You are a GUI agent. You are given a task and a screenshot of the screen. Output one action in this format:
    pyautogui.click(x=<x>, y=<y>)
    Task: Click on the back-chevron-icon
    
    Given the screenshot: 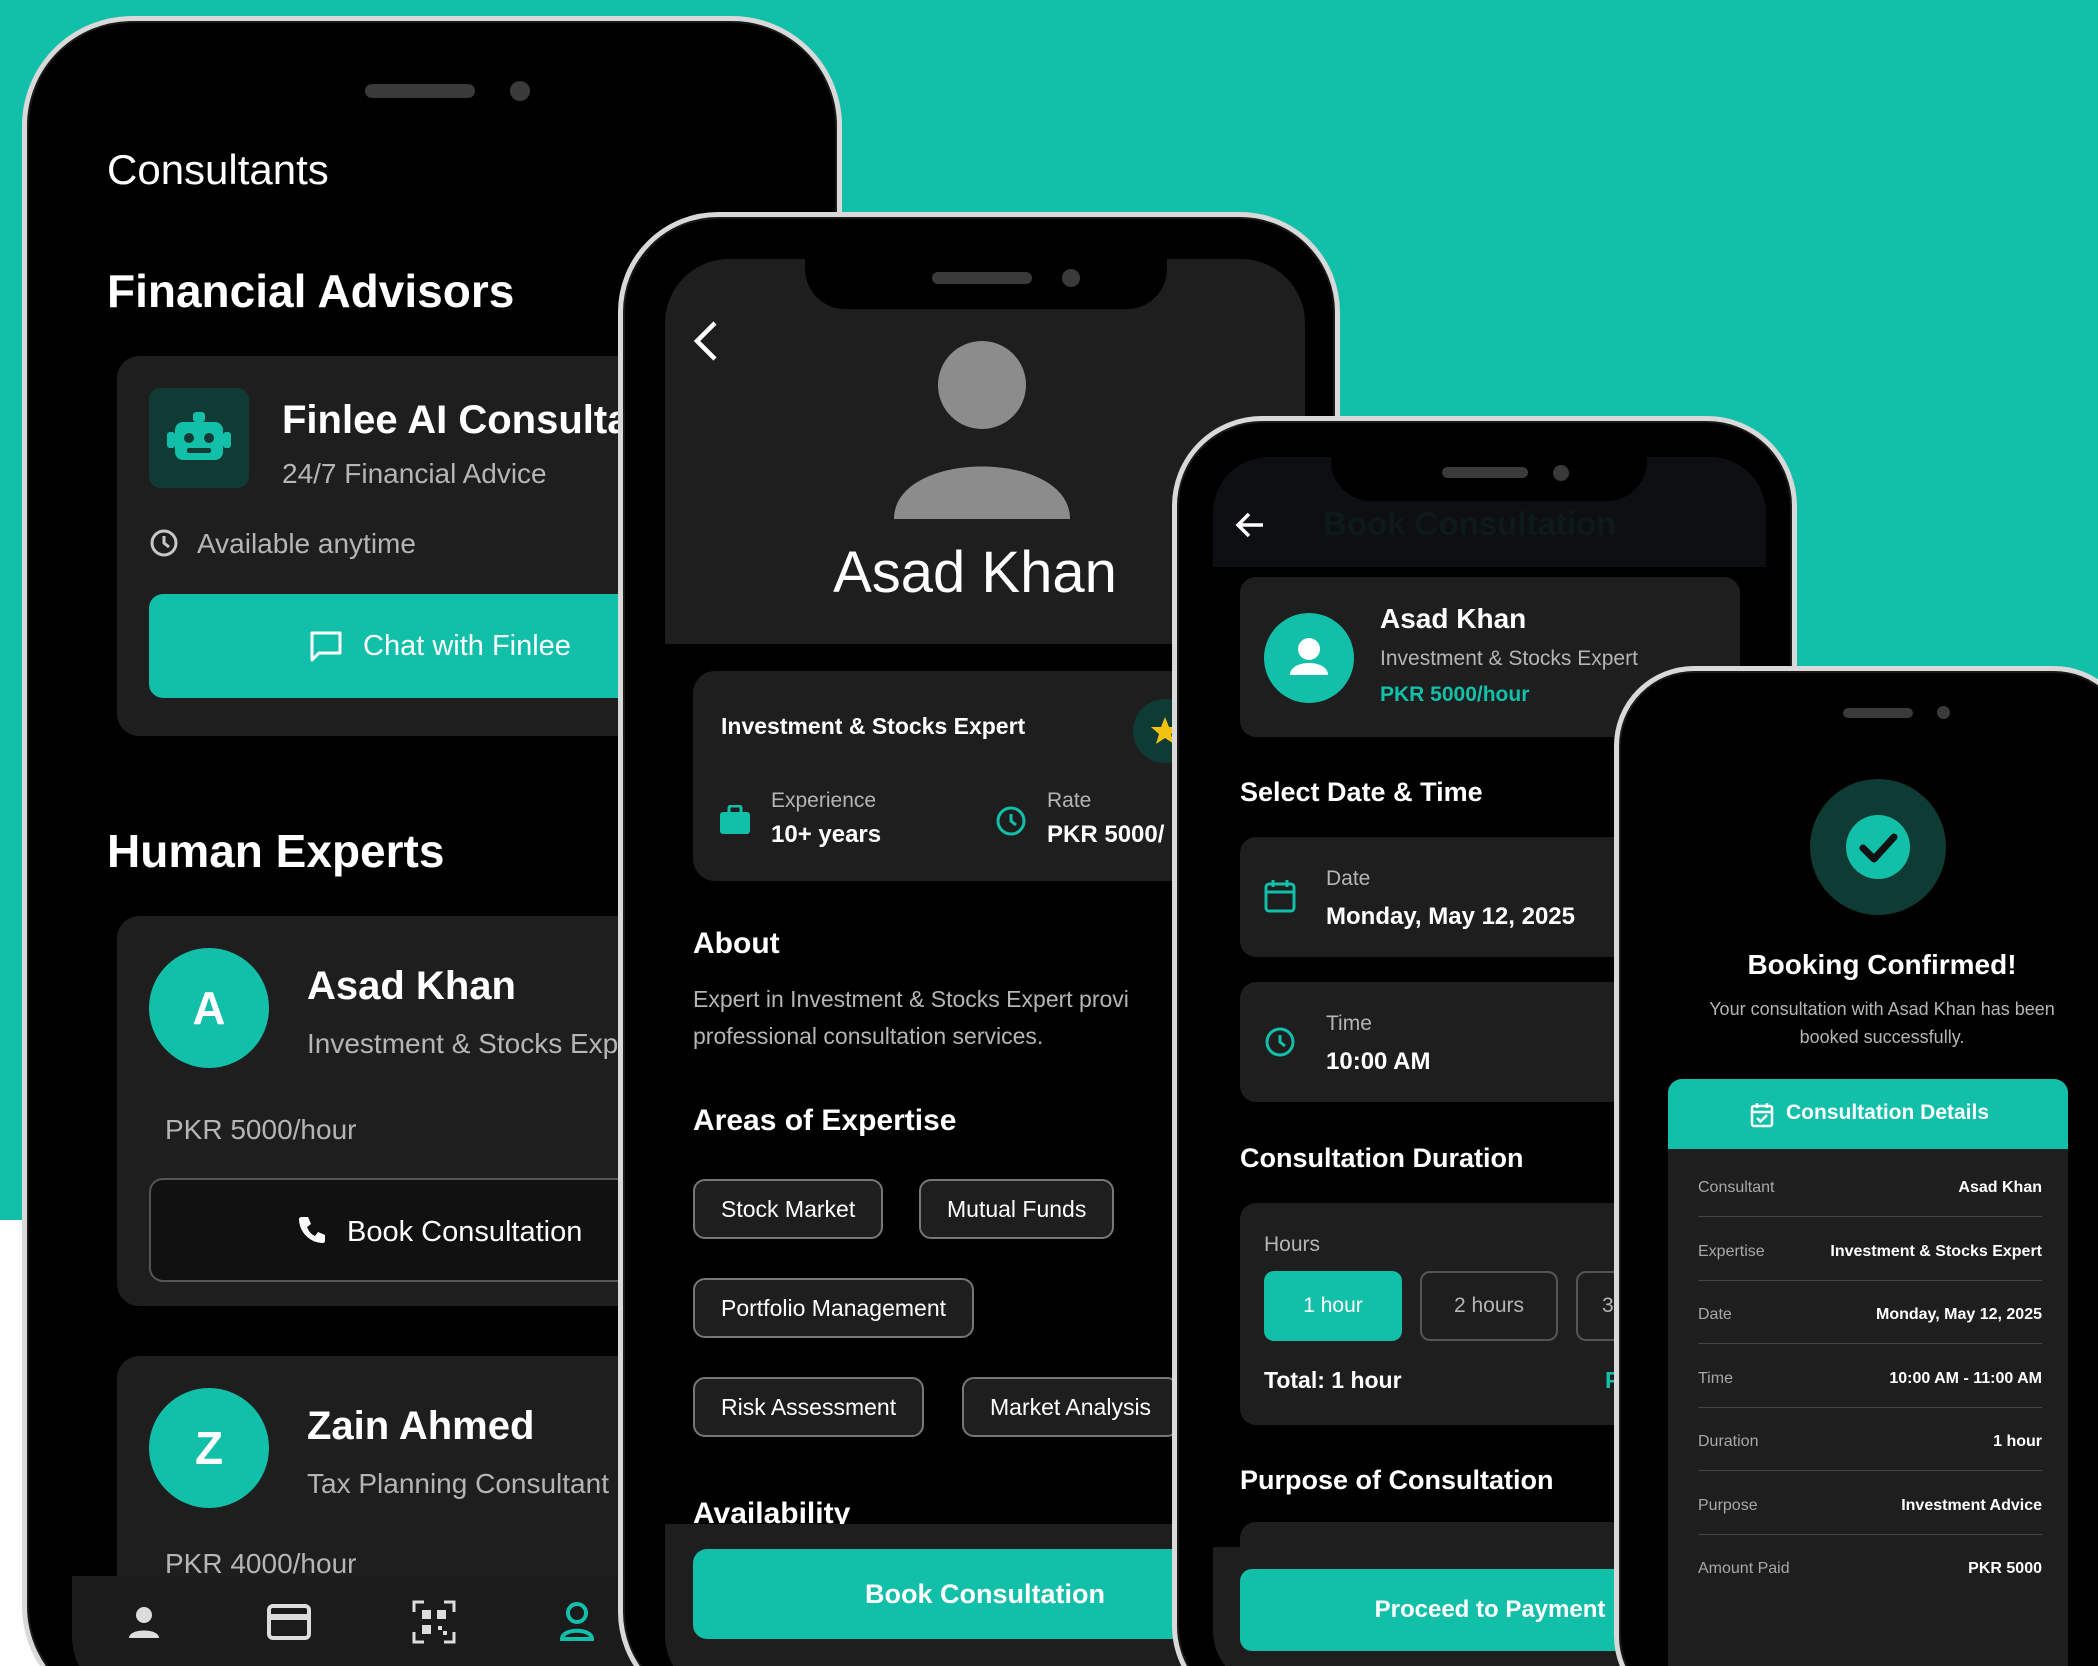 What is the action you would take?
    pyautogui.click(x=706, y=341)
    